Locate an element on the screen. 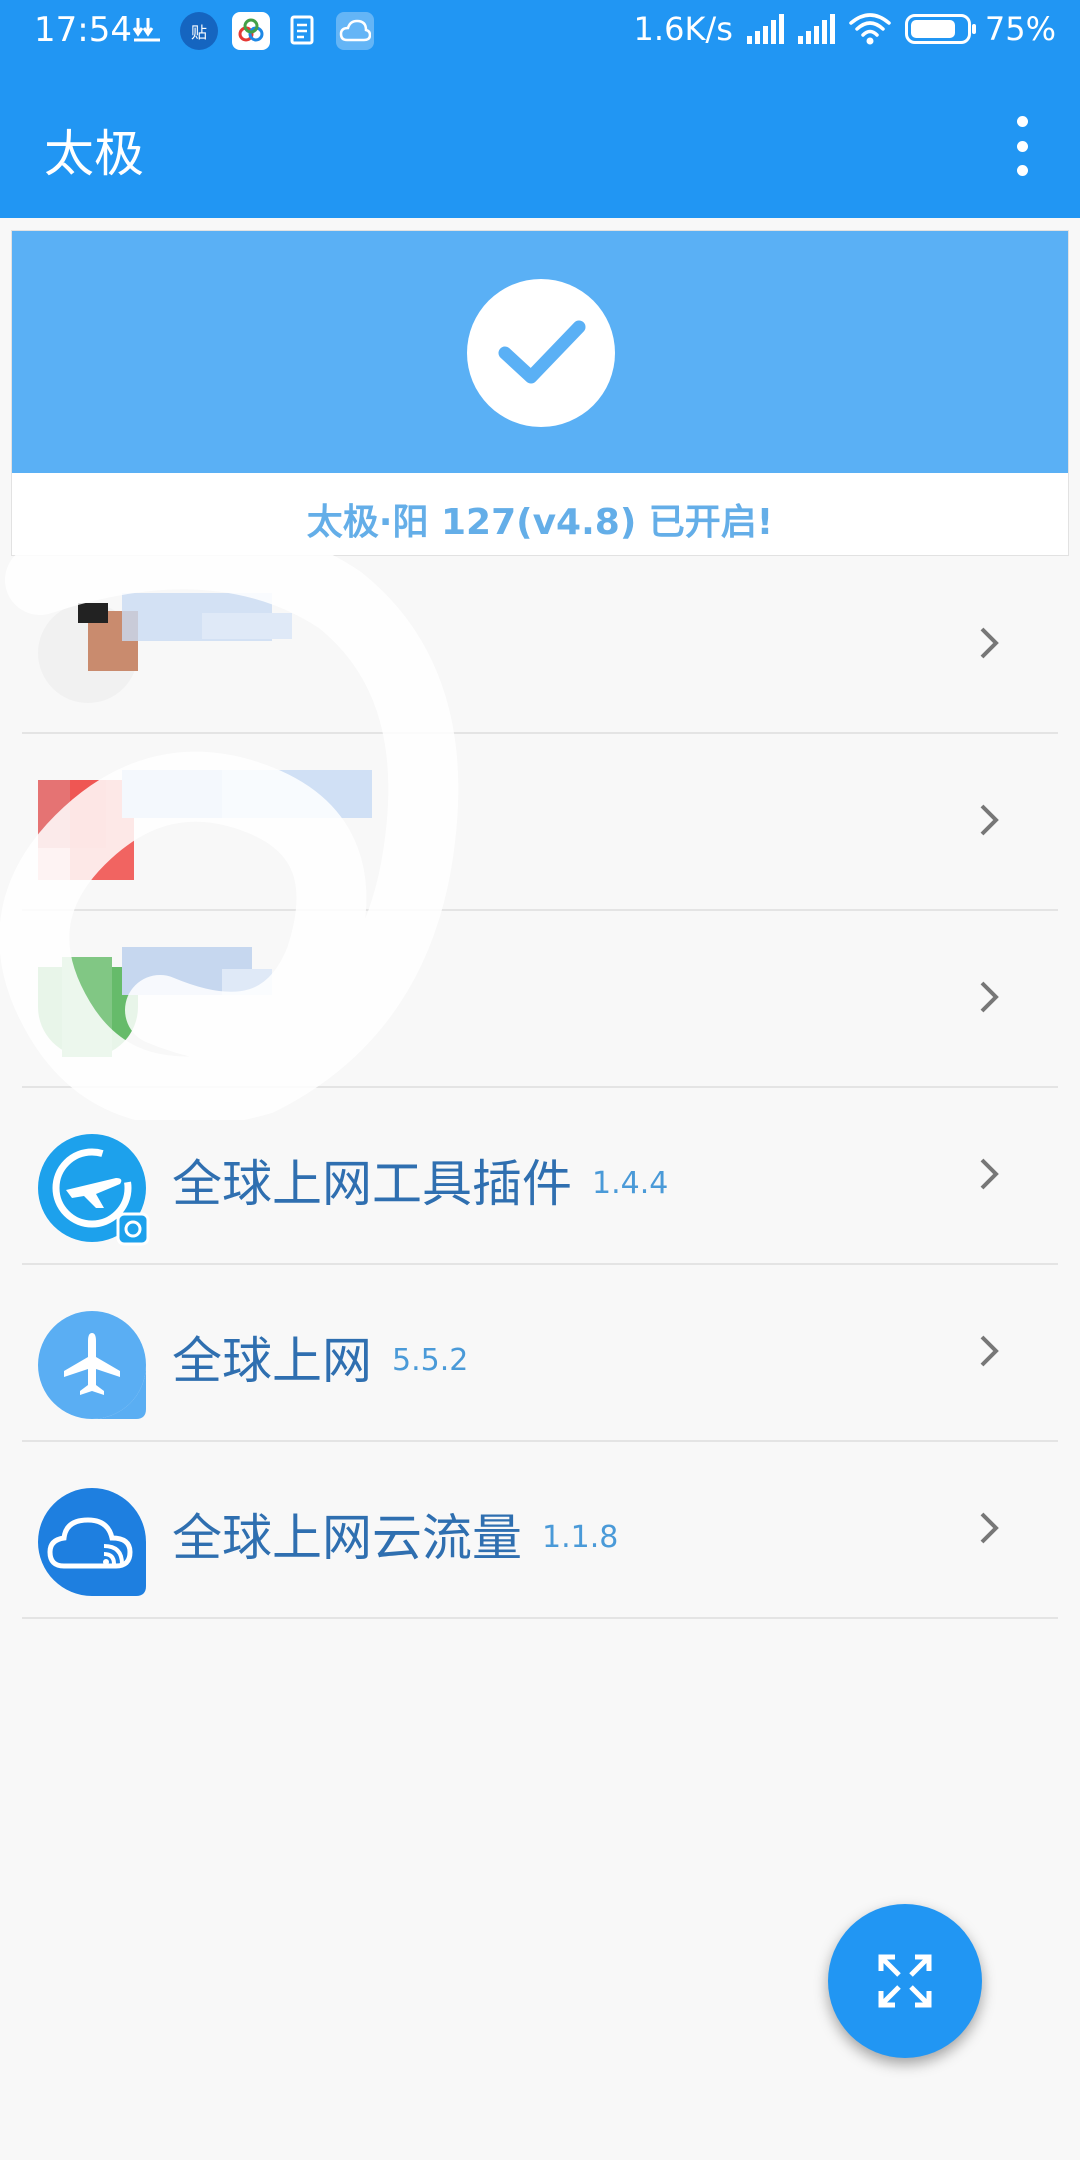 Image resolution: width=1080 pixels, height=2160 pixels. module-version: 1.4.4 is located at coordinates (630, 1183).